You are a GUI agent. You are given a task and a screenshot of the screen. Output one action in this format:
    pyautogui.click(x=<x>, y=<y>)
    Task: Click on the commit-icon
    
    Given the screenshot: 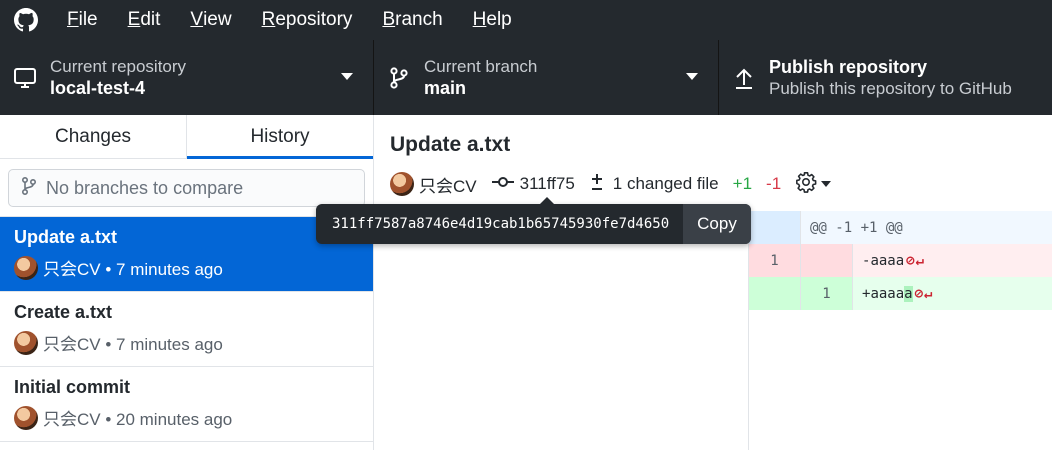 What is the action you would take?
    pyautogui.click(x=503, y=184)
    